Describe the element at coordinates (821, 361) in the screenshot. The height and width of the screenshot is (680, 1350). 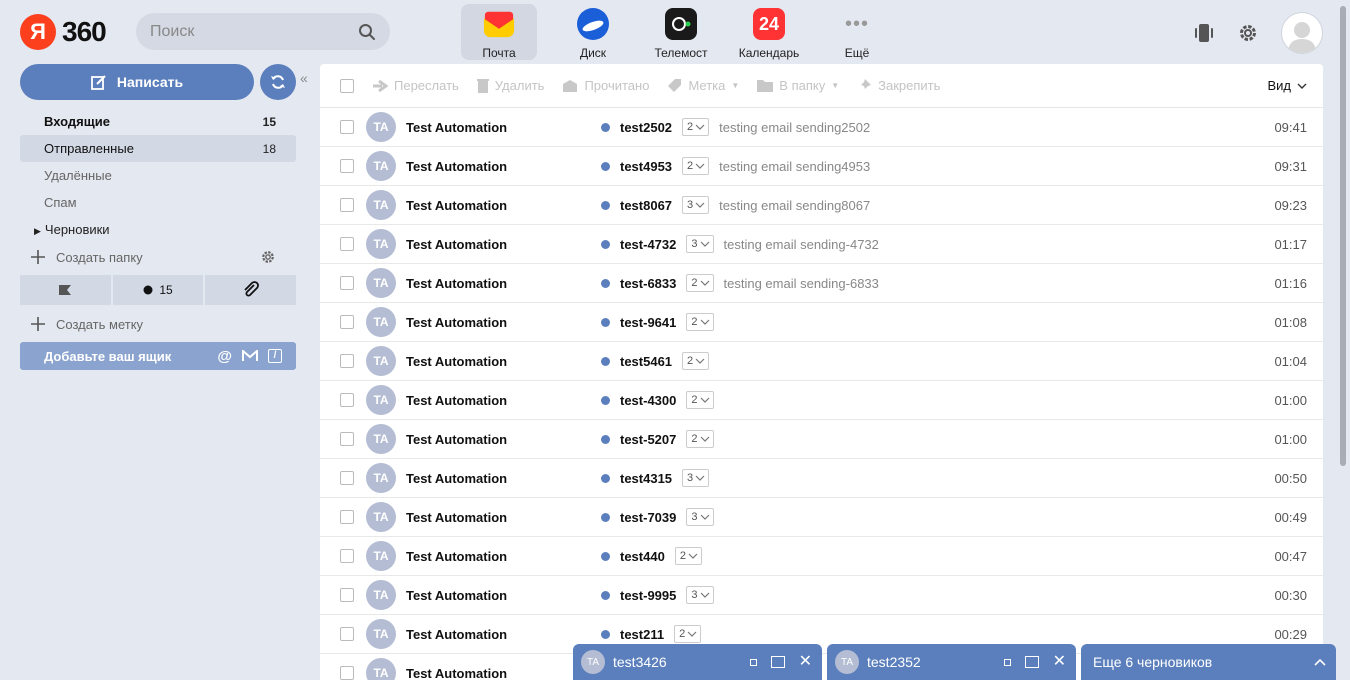
I see `message-row: TA Test Automation test5461 2 01:04` at that location.